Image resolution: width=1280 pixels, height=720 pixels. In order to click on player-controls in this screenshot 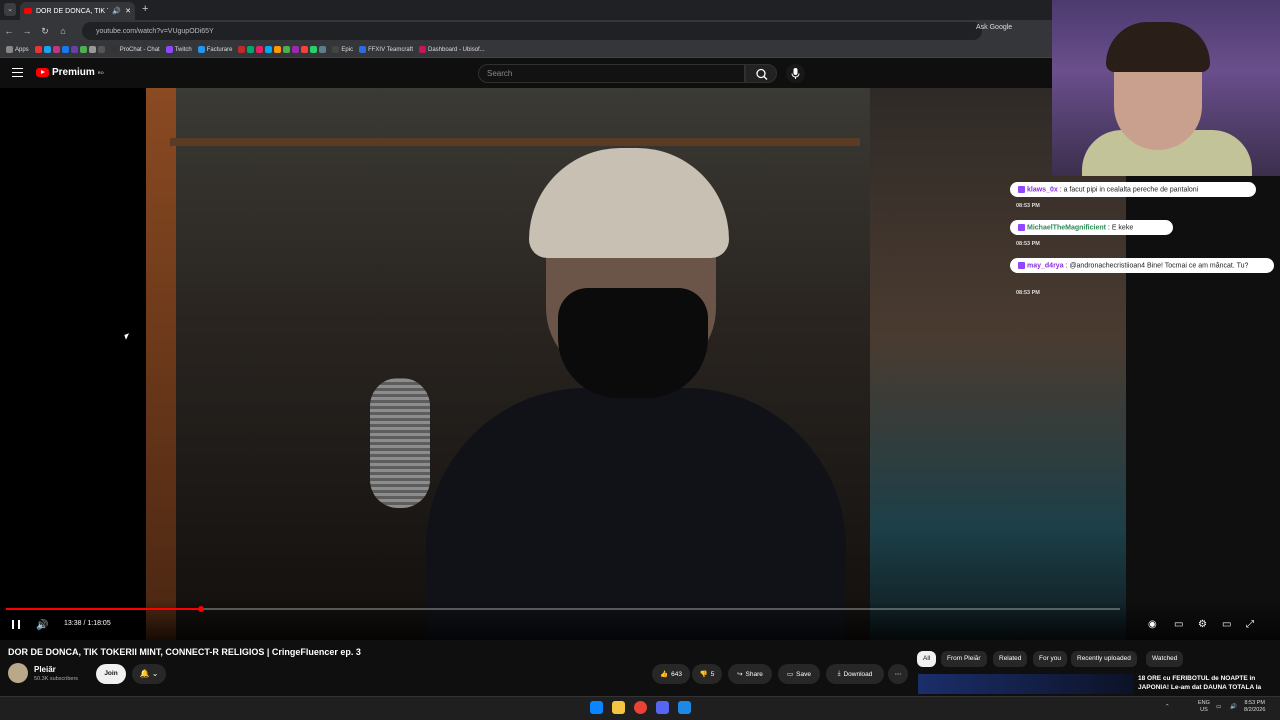, I will do `click(640, 620)`.